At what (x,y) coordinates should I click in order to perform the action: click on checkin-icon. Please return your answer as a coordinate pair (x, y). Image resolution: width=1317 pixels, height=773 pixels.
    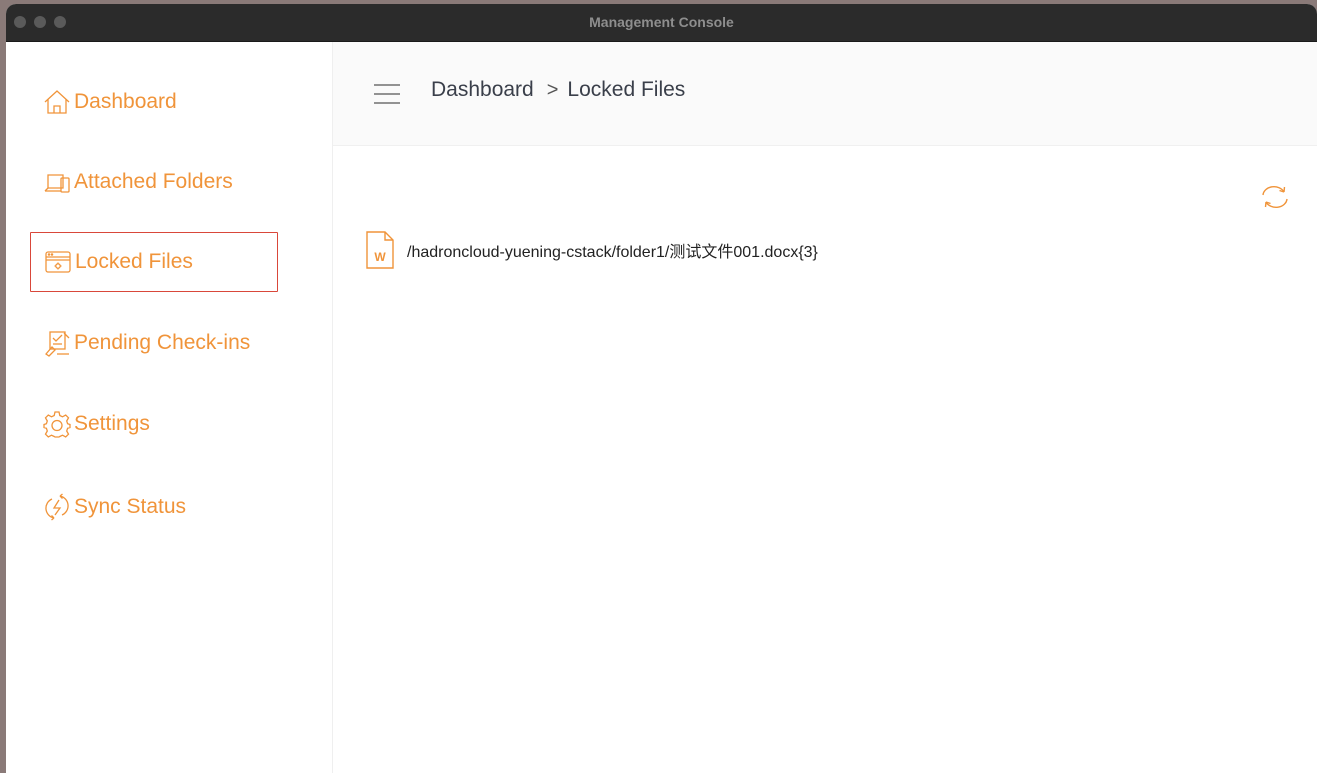
    Looking at the image, I should click on (57, 343).